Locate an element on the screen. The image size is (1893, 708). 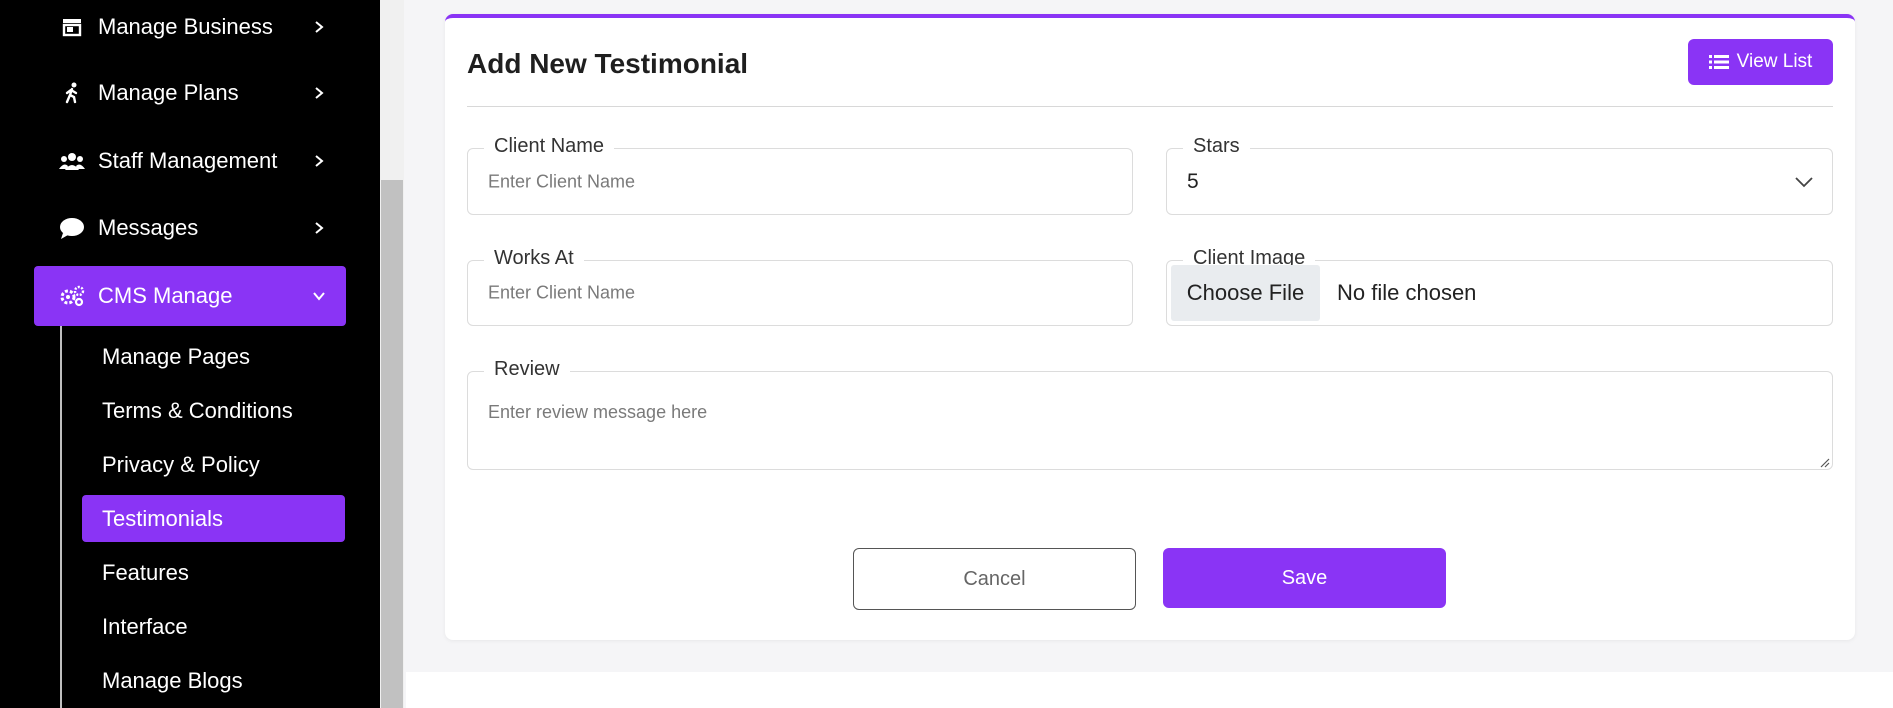
subitem-label: Privacy & Policy is located at coordinates (181, 464).